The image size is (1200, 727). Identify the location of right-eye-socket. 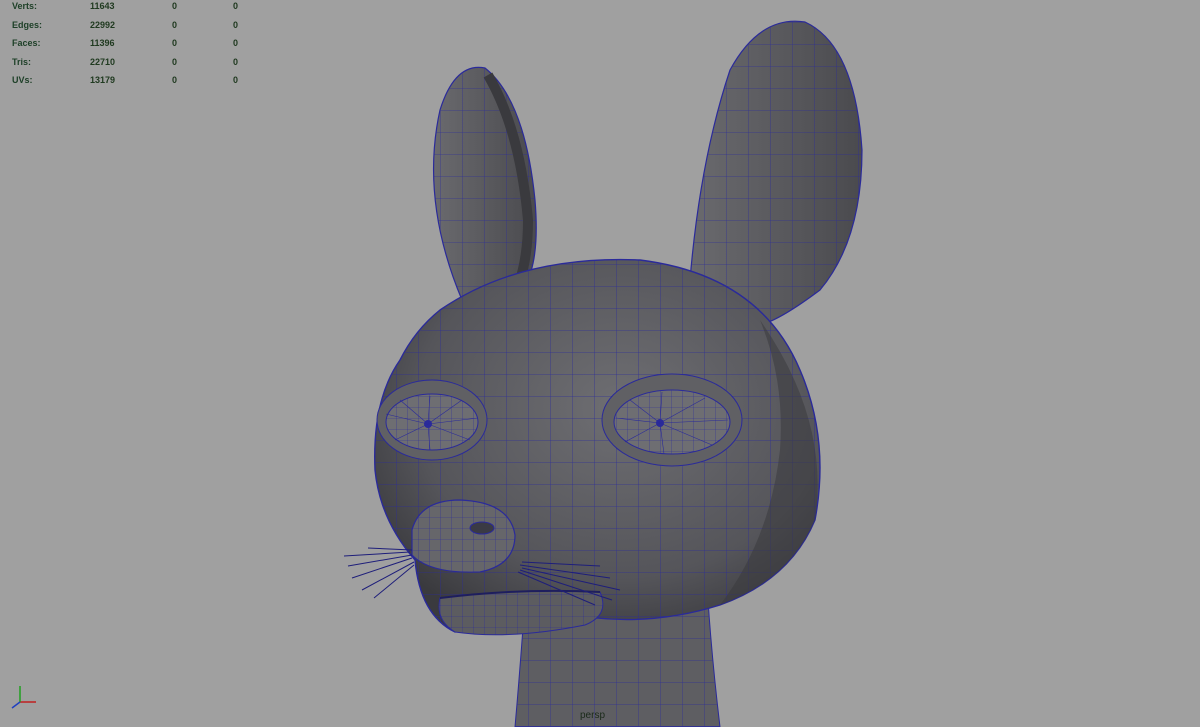
(672, 420).